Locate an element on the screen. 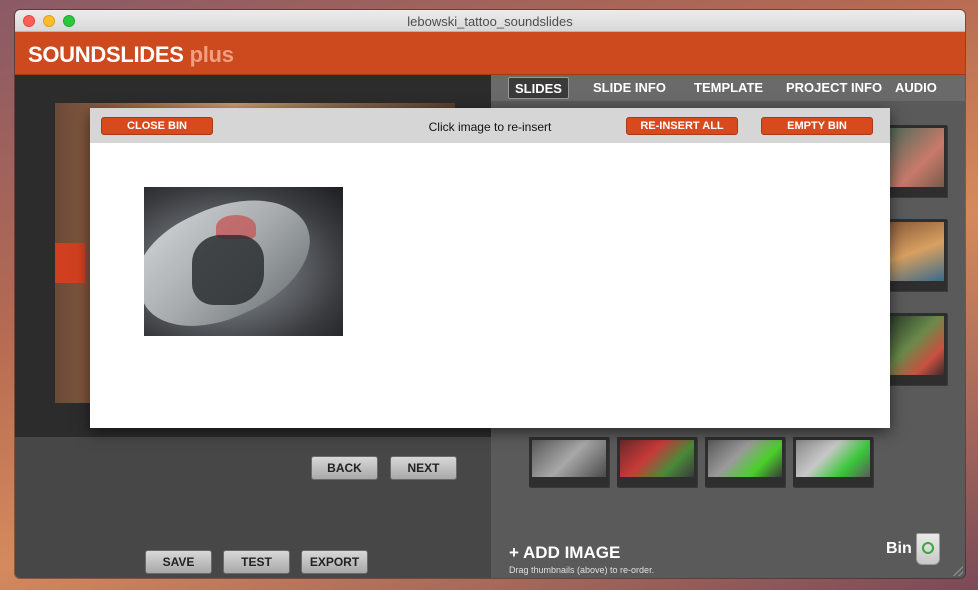  save-button: SAVE is located at coordinates (178, 562).